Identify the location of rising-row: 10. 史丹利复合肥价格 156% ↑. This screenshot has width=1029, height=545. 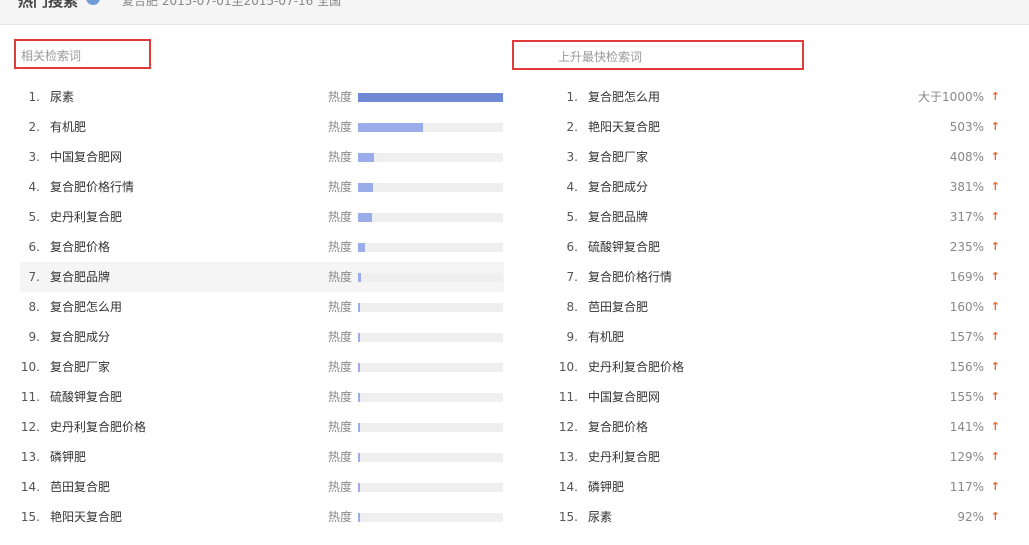
(780, 367).